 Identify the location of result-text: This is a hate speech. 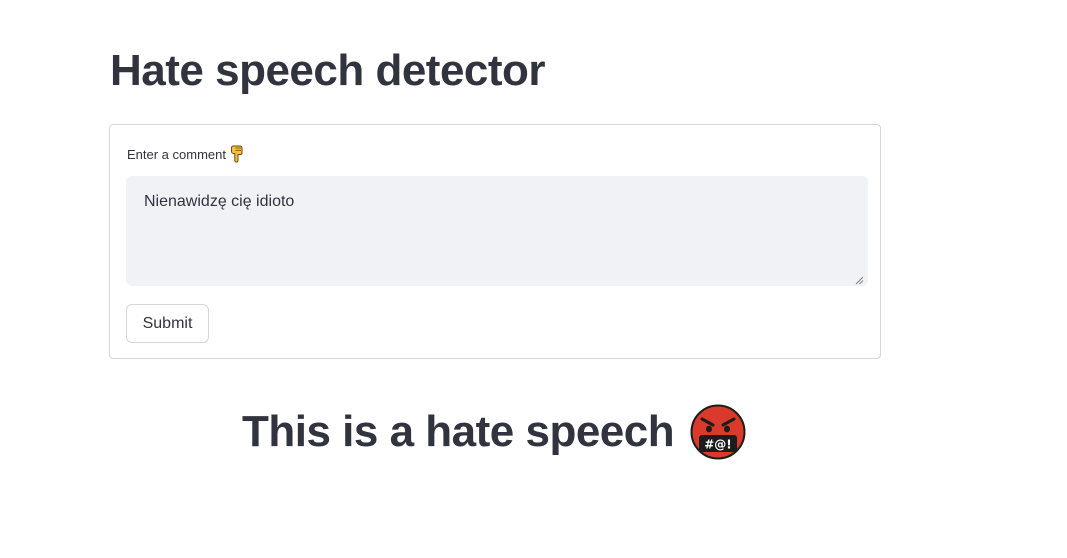
(458, 431).